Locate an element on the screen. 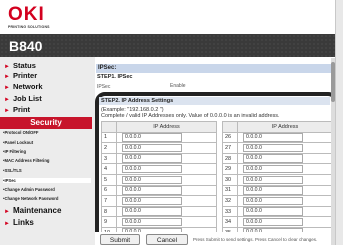 The height and width of the screenshot is (245, 343). cancel-button: Cancel is located at coordinates (167, 239).